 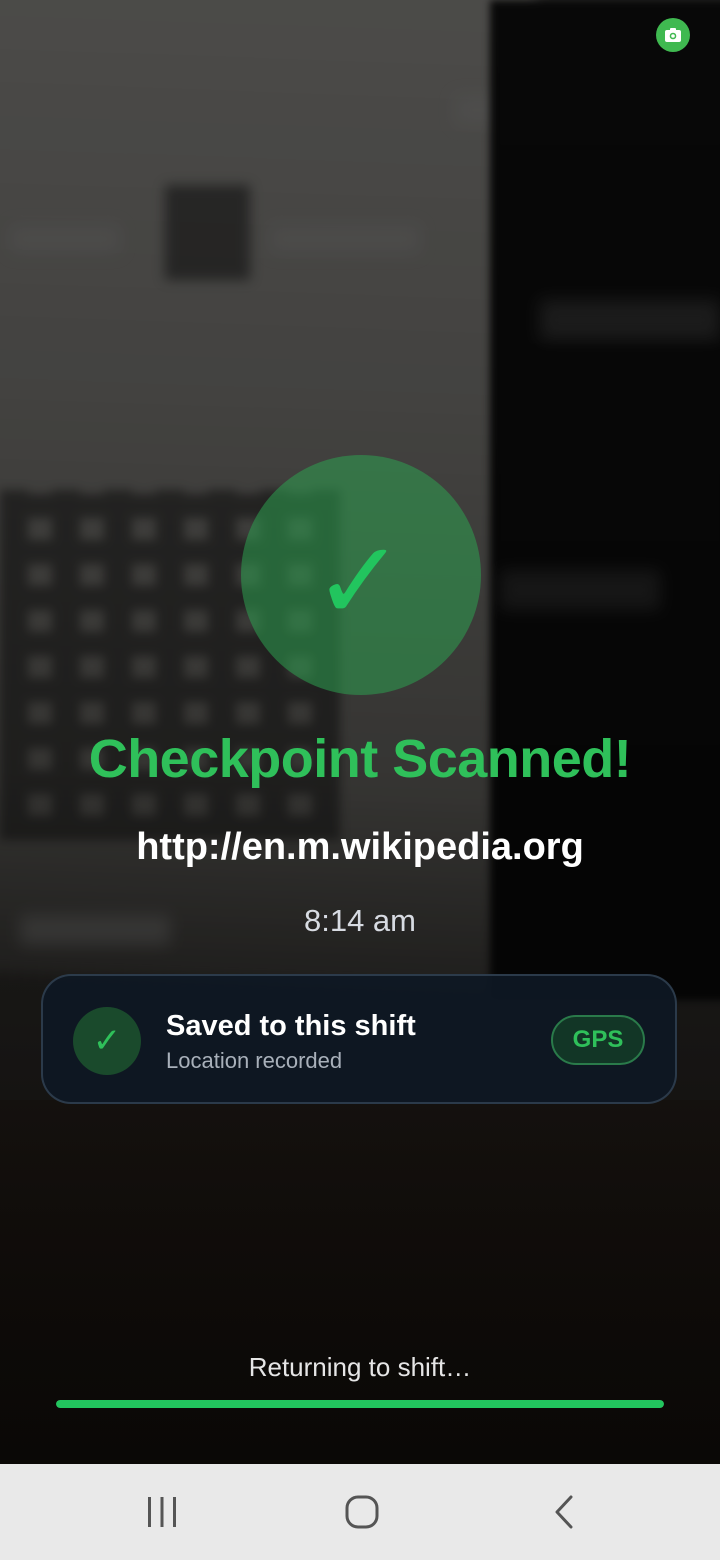 I want to click on saved-card-title: Saved to this shift, so click(x=291, y=1026).